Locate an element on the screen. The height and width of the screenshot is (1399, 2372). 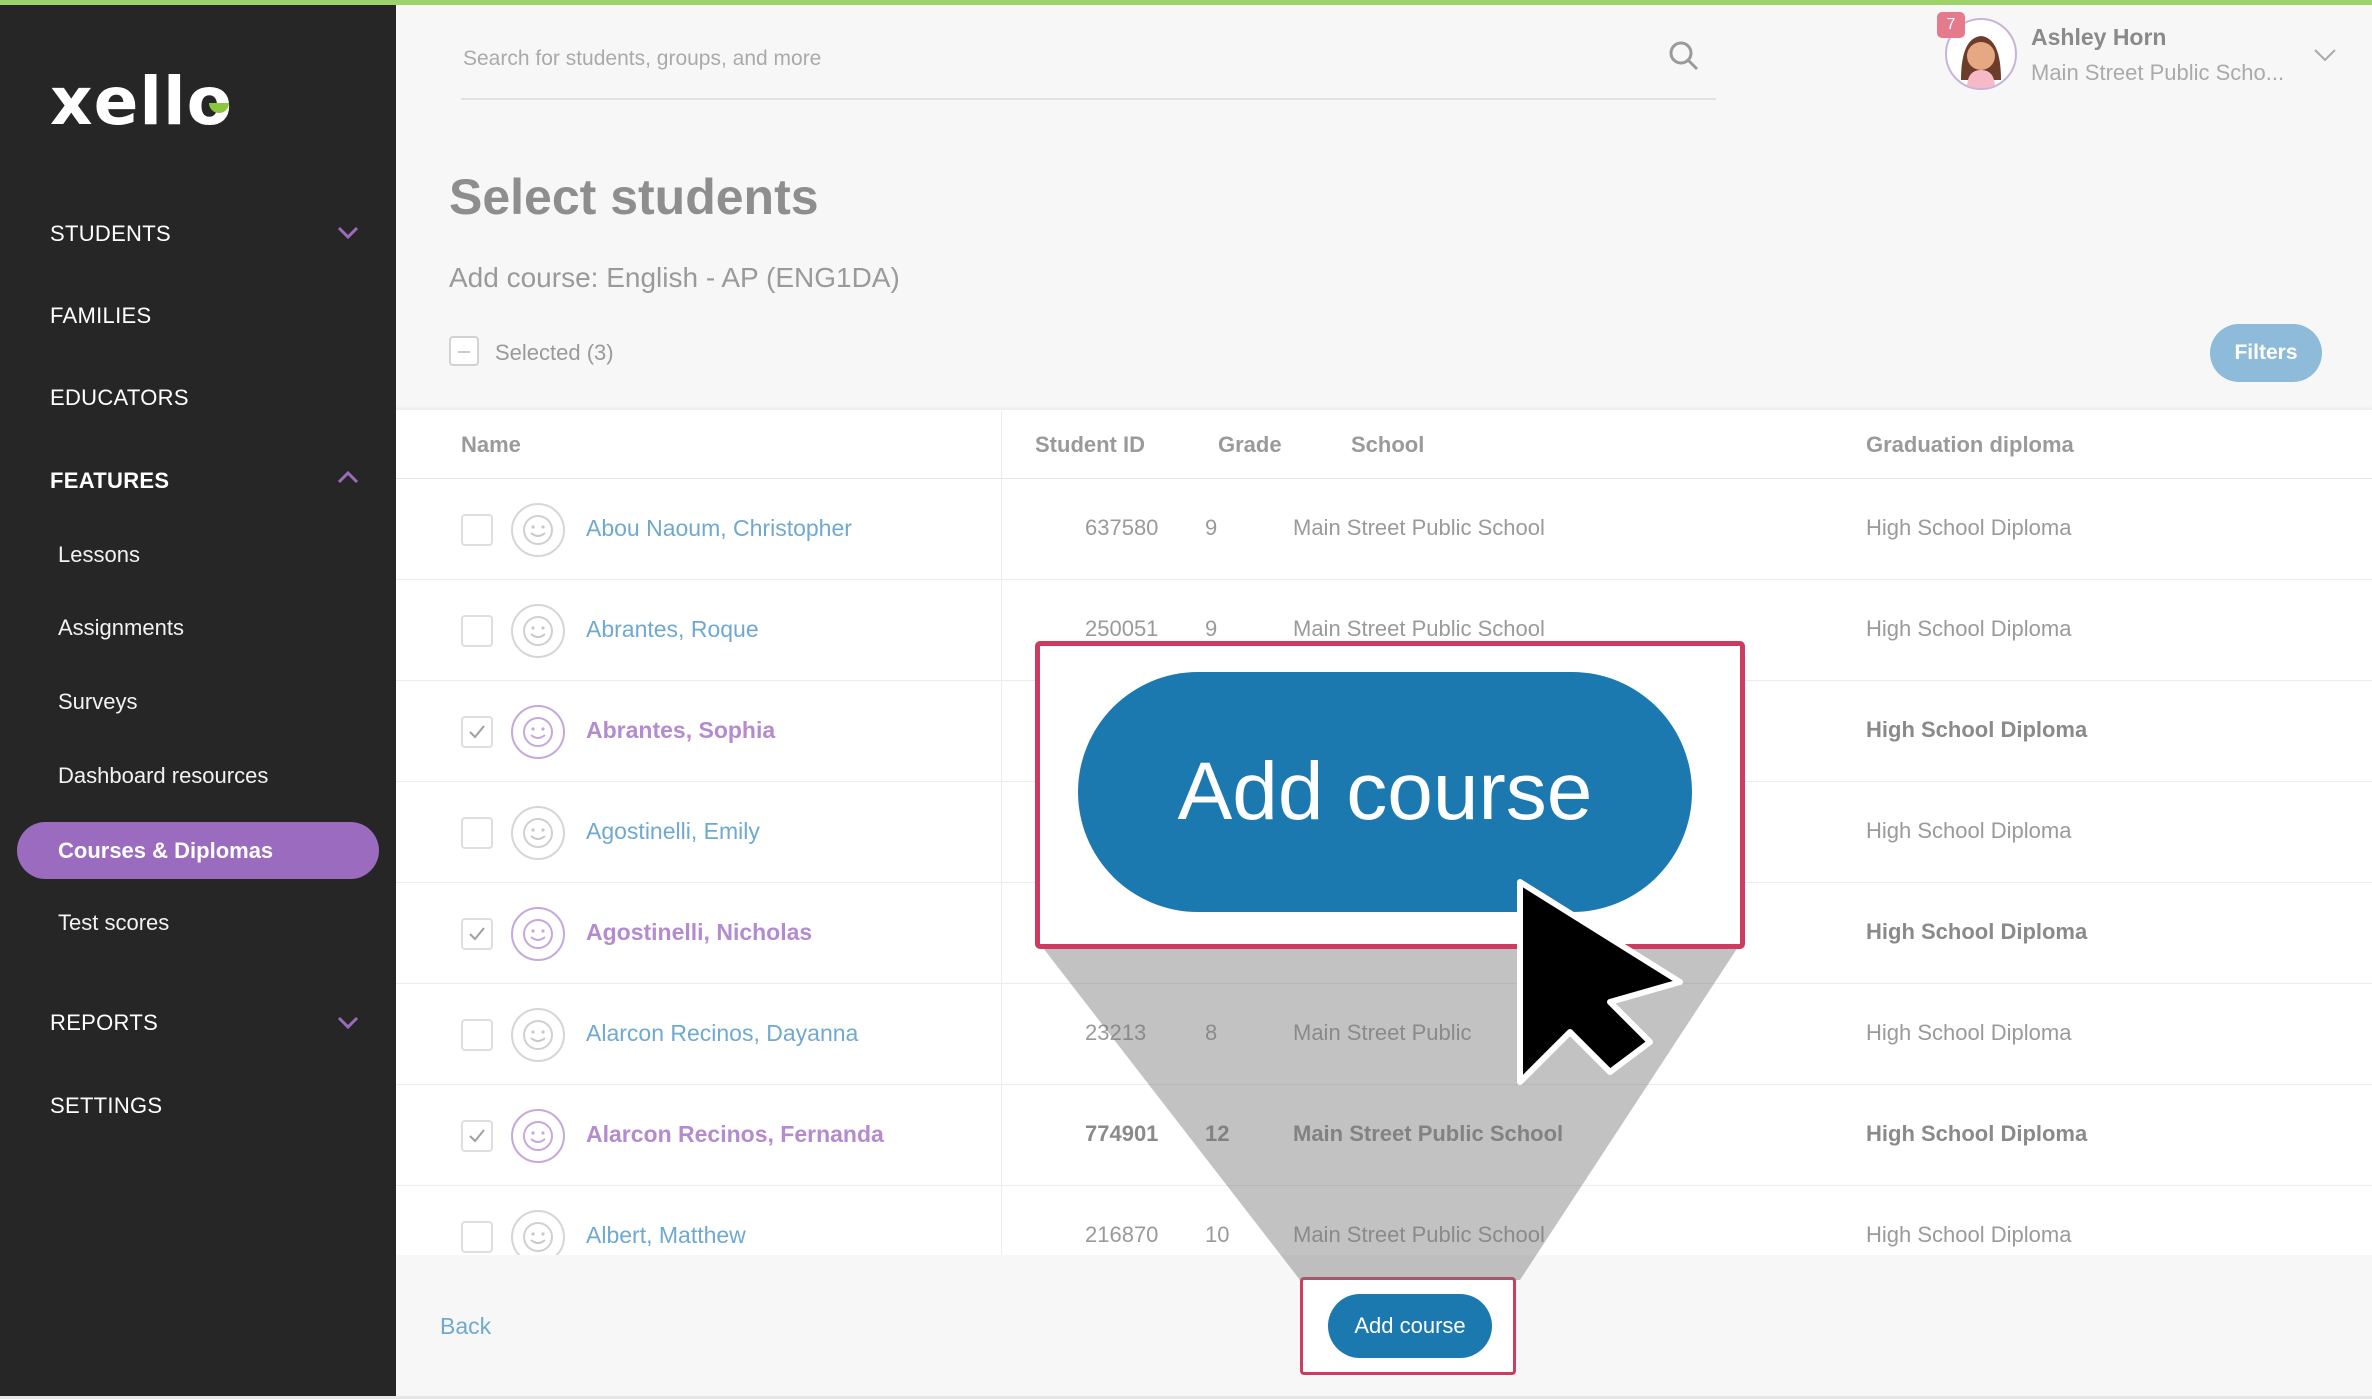
sidebar-item-features: FEATURES is located at coordinates (109, 481).